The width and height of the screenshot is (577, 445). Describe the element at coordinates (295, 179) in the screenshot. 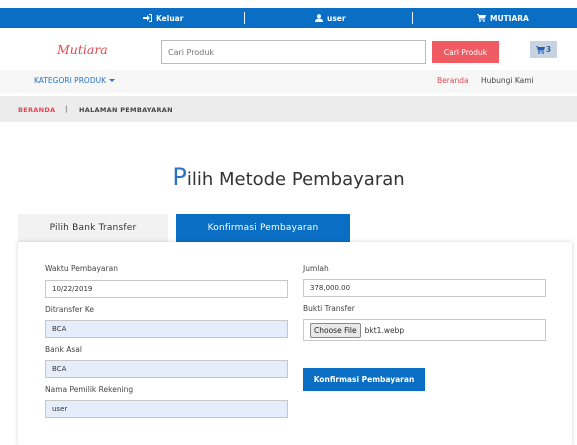

I see `page-title-rest: ilih Metode Pembayaran` at that location.